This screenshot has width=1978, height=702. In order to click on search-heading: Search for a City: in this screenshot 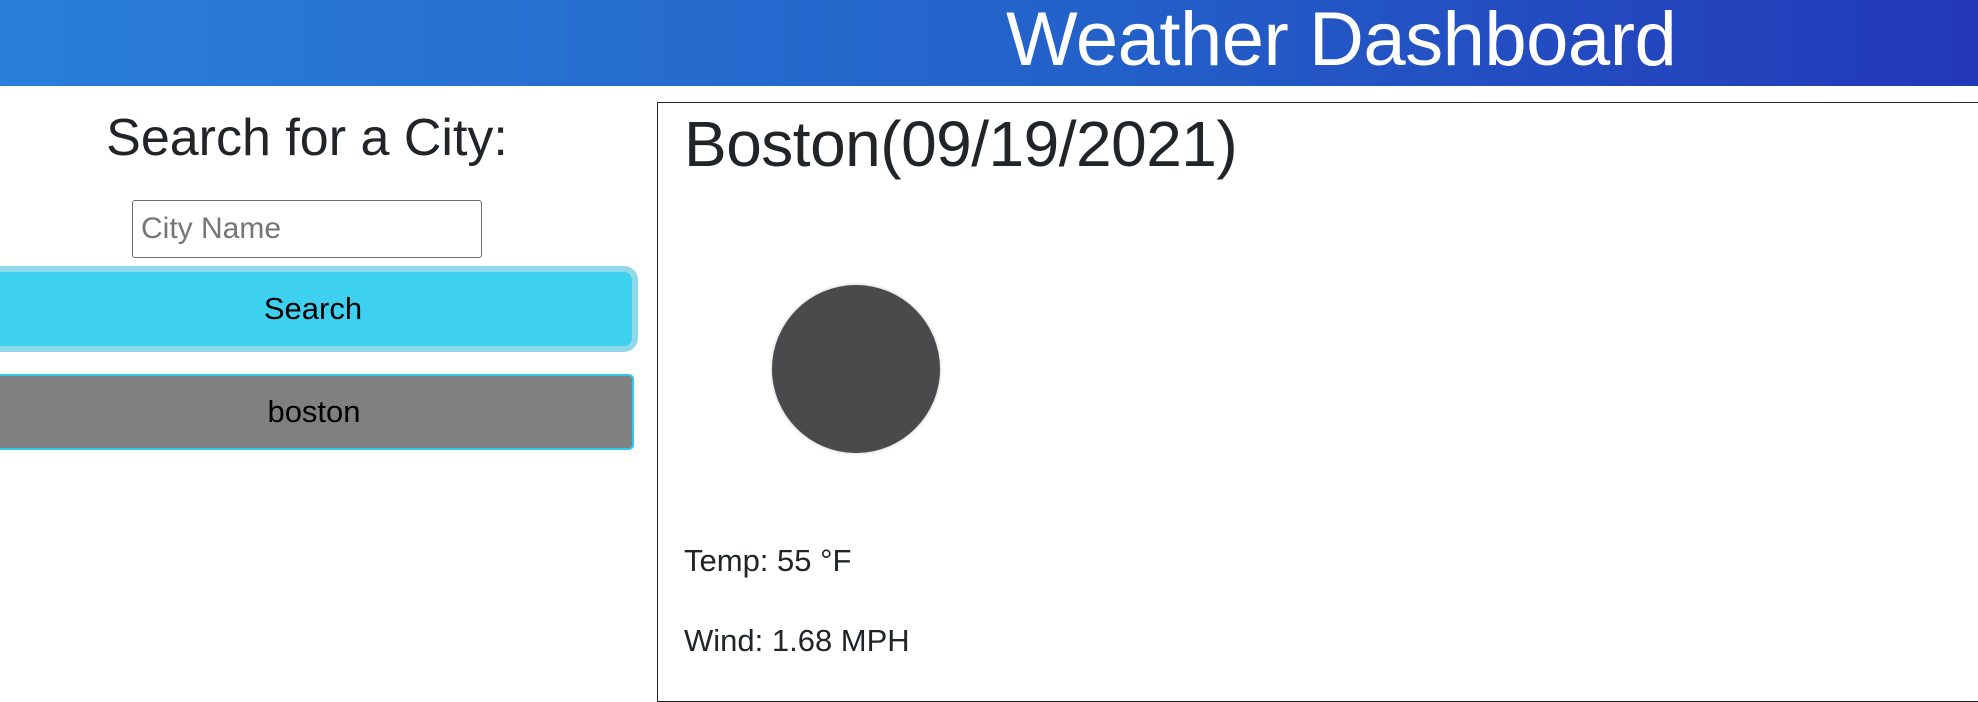, I will do `click(307, 138)`.